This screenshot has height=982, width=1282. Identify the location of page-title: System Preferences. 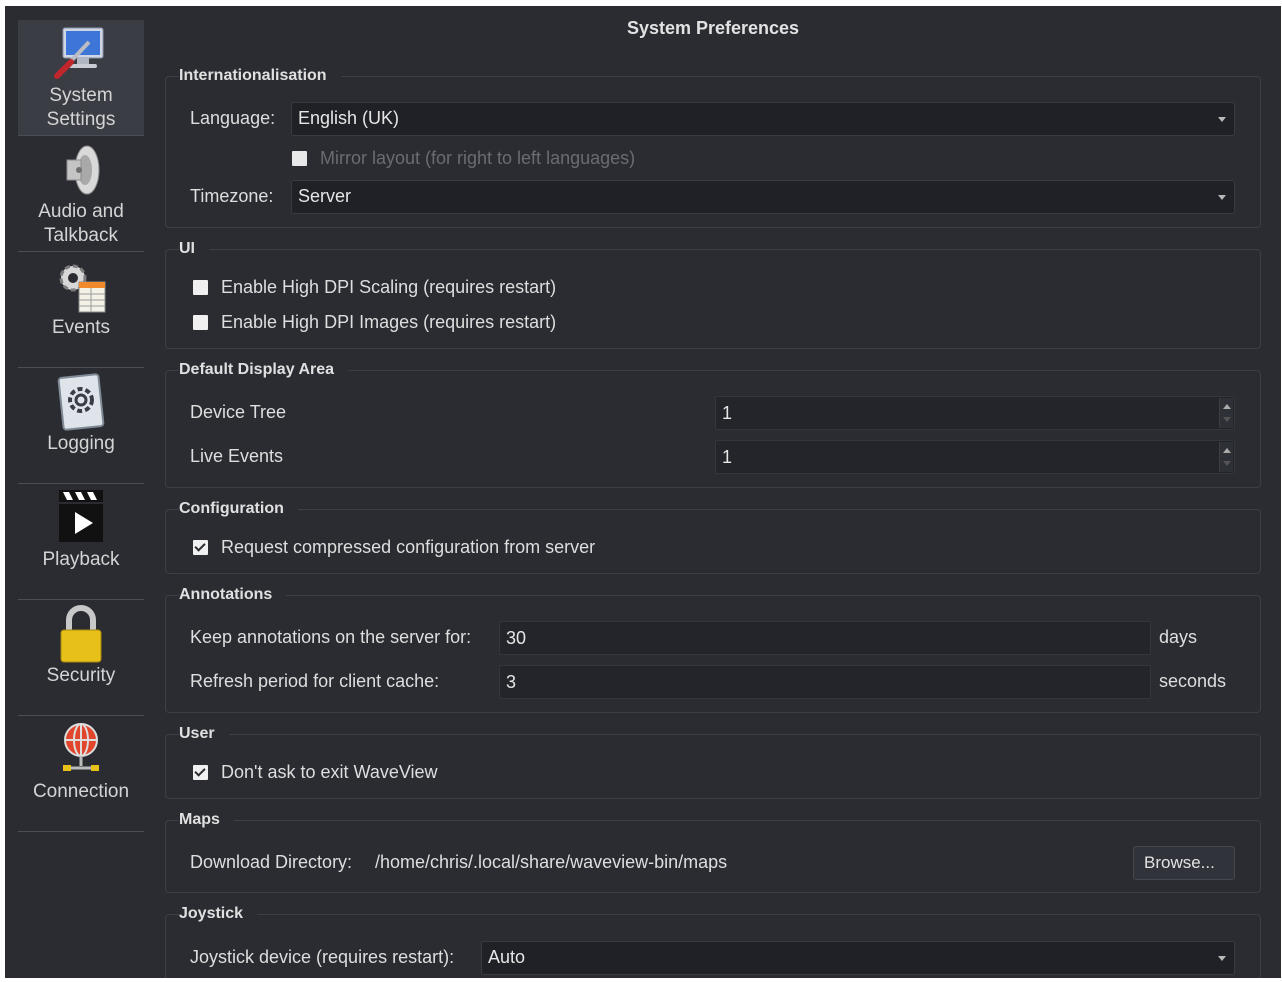
(713, 28).